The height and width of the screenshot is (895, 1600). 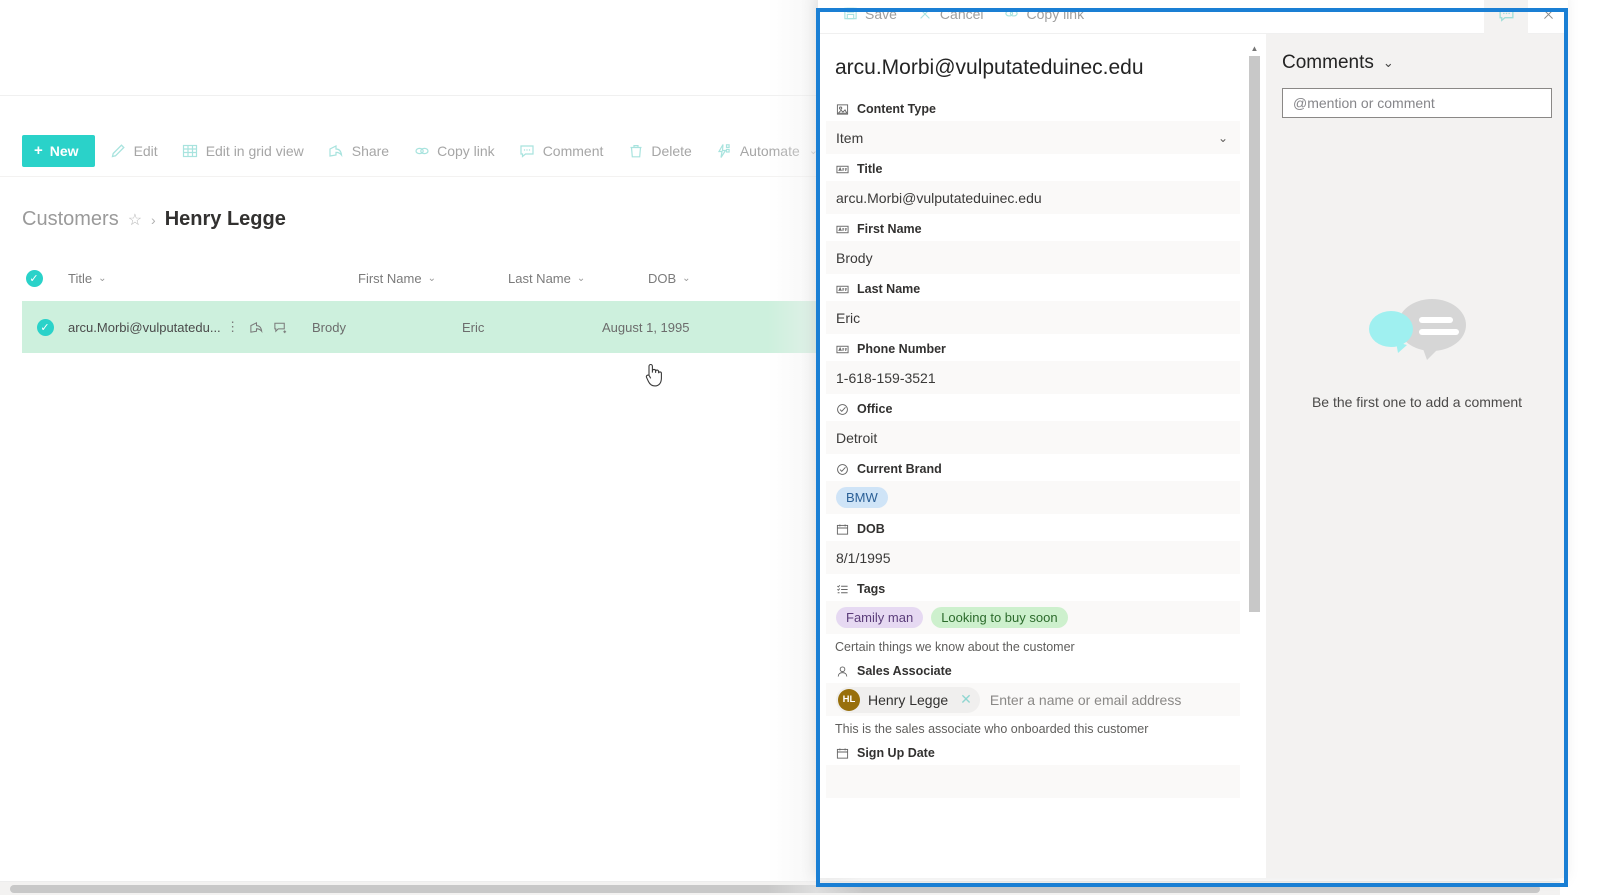 I want to click on field-current-brand: Current Brand BMW, so click(x=1033, y=488).